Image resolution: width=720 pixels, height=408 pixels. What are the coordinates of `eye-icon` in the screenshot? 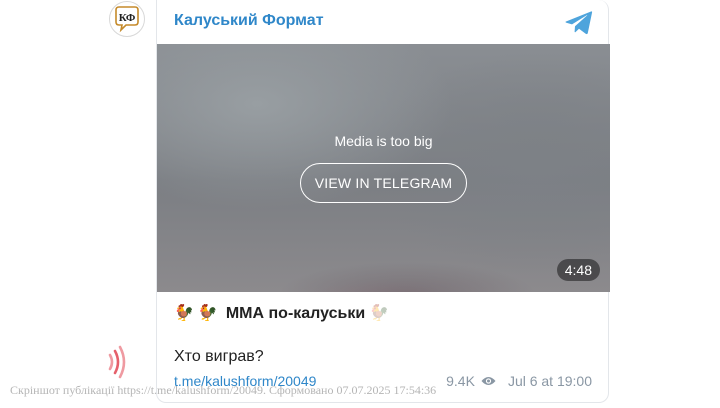 It's located at (488, 381).